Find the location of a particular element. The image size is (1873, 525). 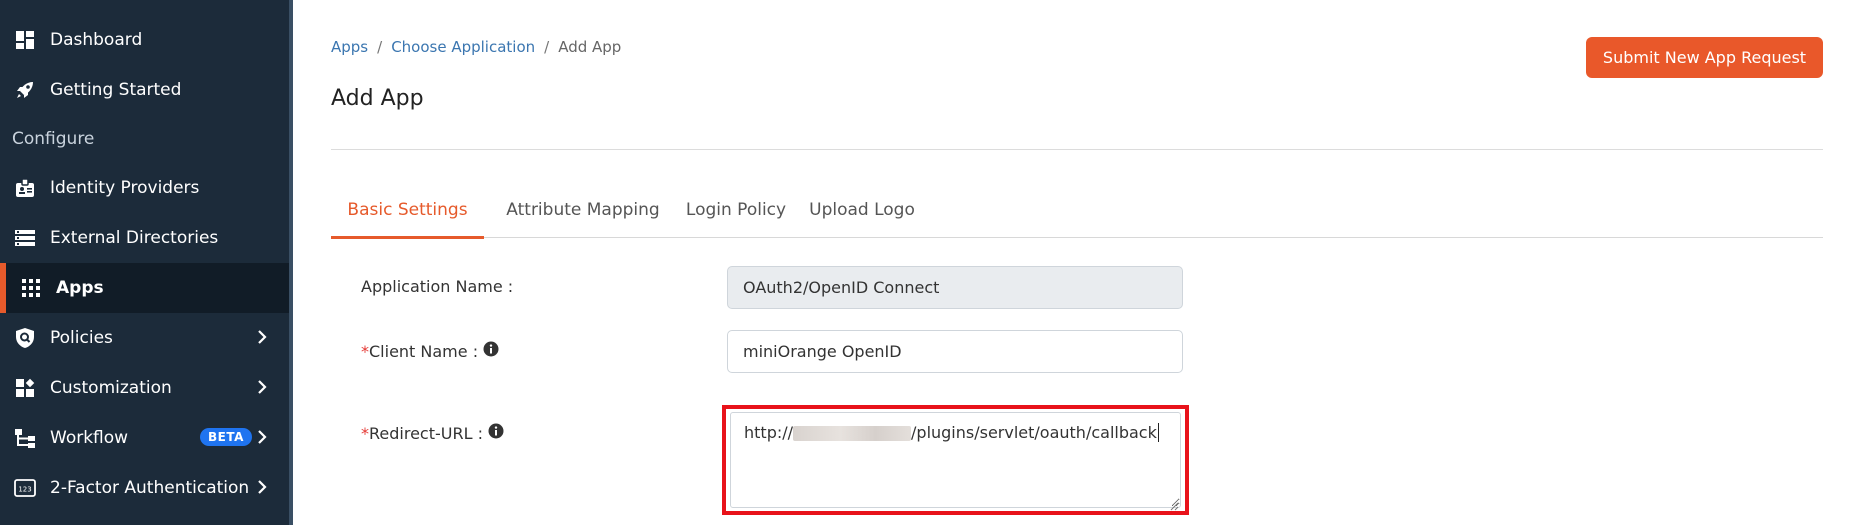

sidebar-item-policies: Policies is located at coordinates (144, 338).